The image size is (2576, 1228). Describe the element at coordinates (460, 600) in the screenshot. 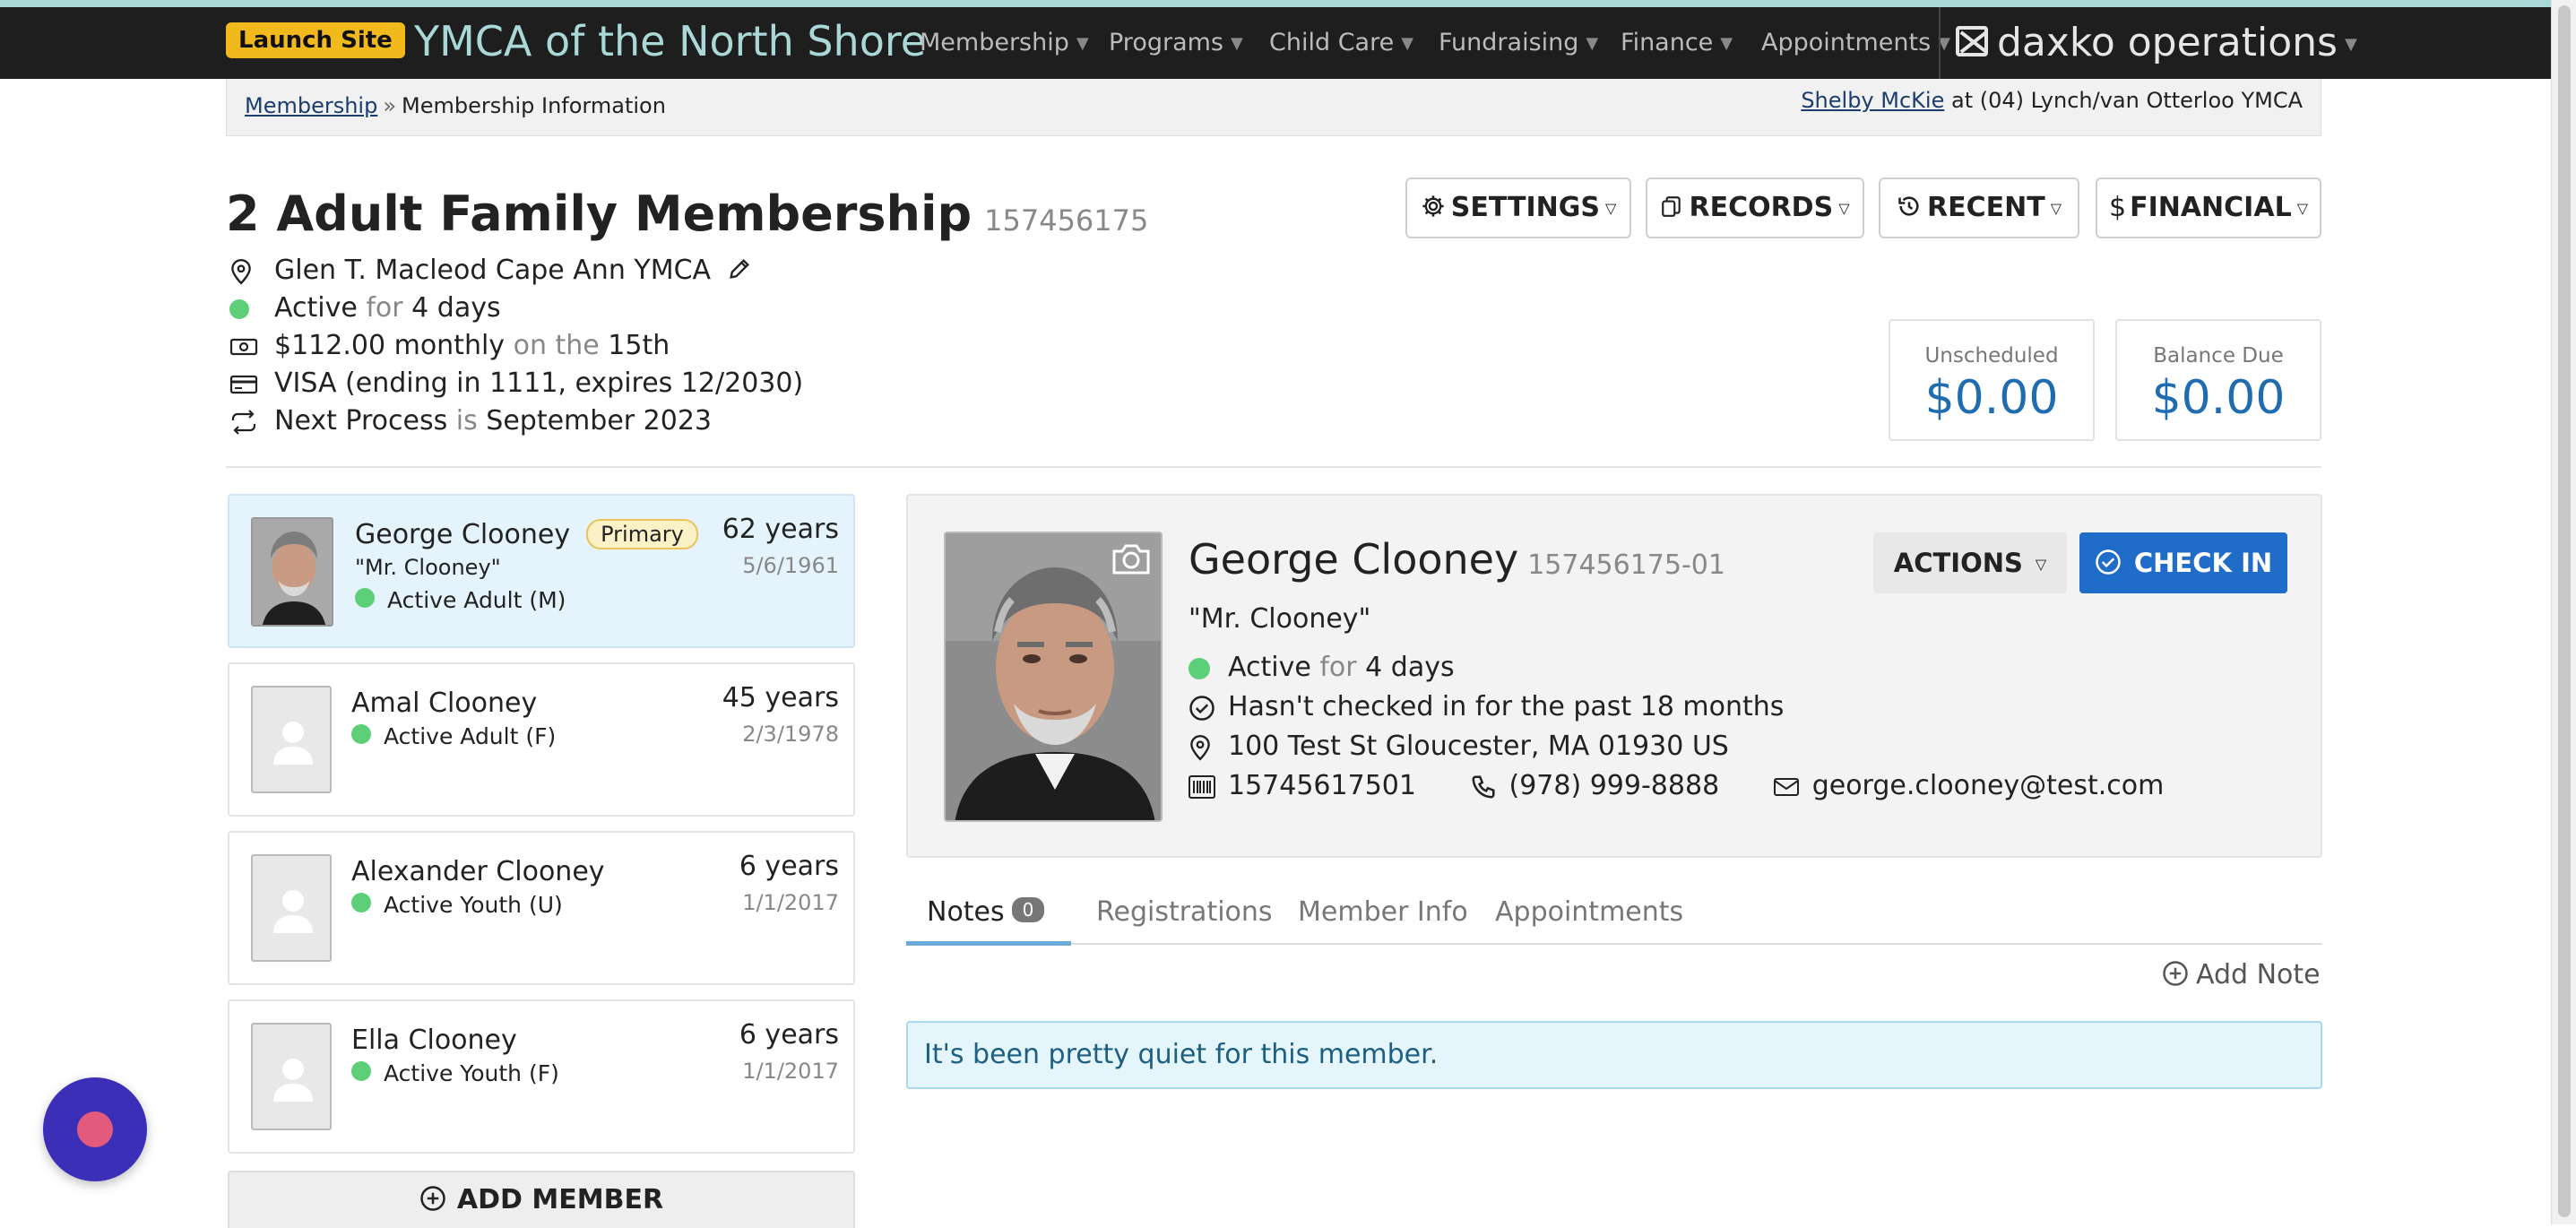

I see `member-status: Active Adult (M)` at that location.